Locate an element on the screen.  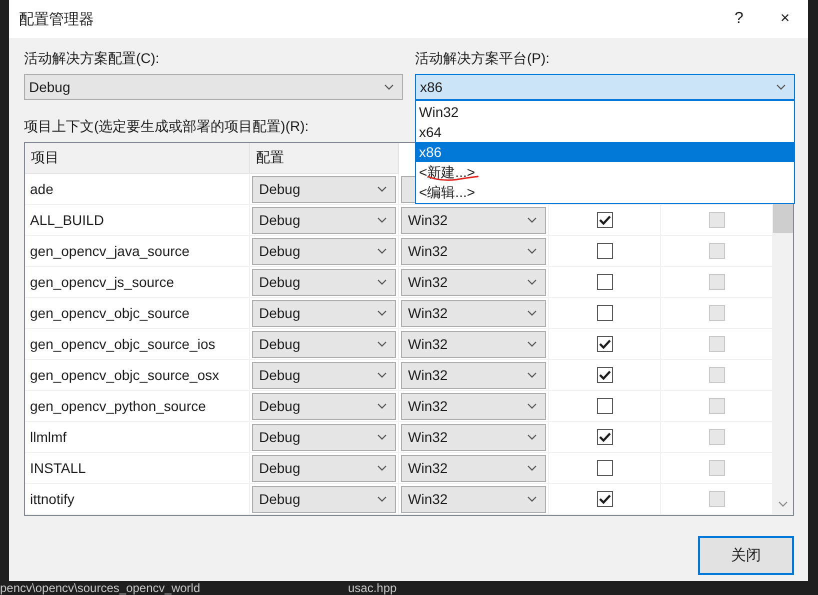
table-cell: INSTALL is located at coordinates (137, 468).